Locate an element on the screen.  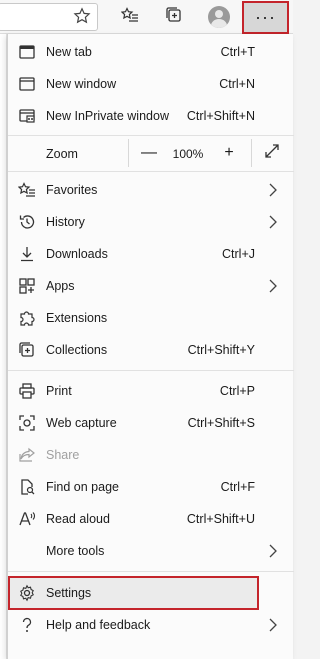
menu-item-favorites: Favorites is located at coordinates (151, 190).